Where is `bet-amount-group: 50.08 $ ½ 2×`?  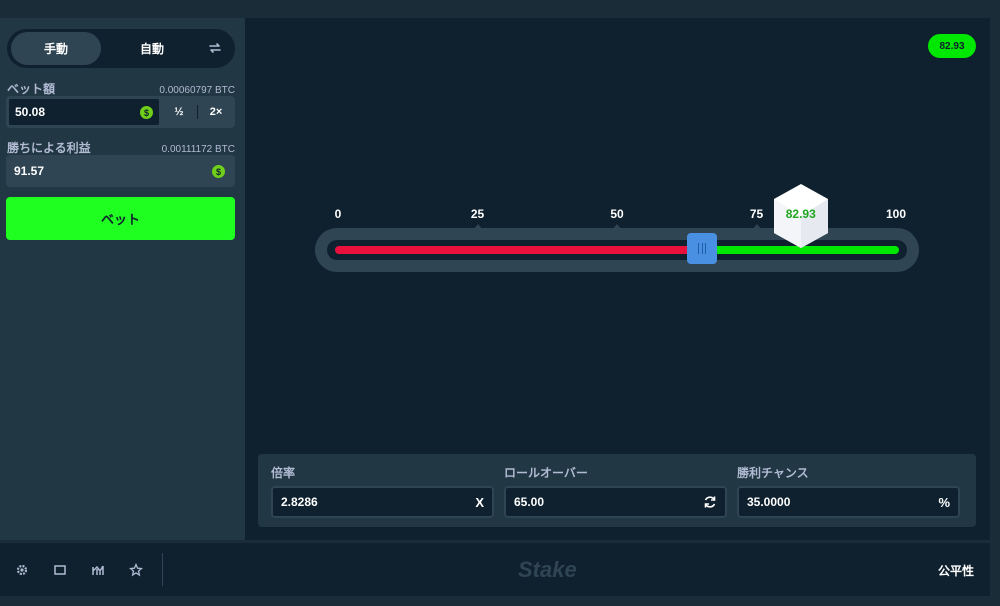 bet-amount-group: 50.08 $ ½ 2× is located at coordinates (120, 112).